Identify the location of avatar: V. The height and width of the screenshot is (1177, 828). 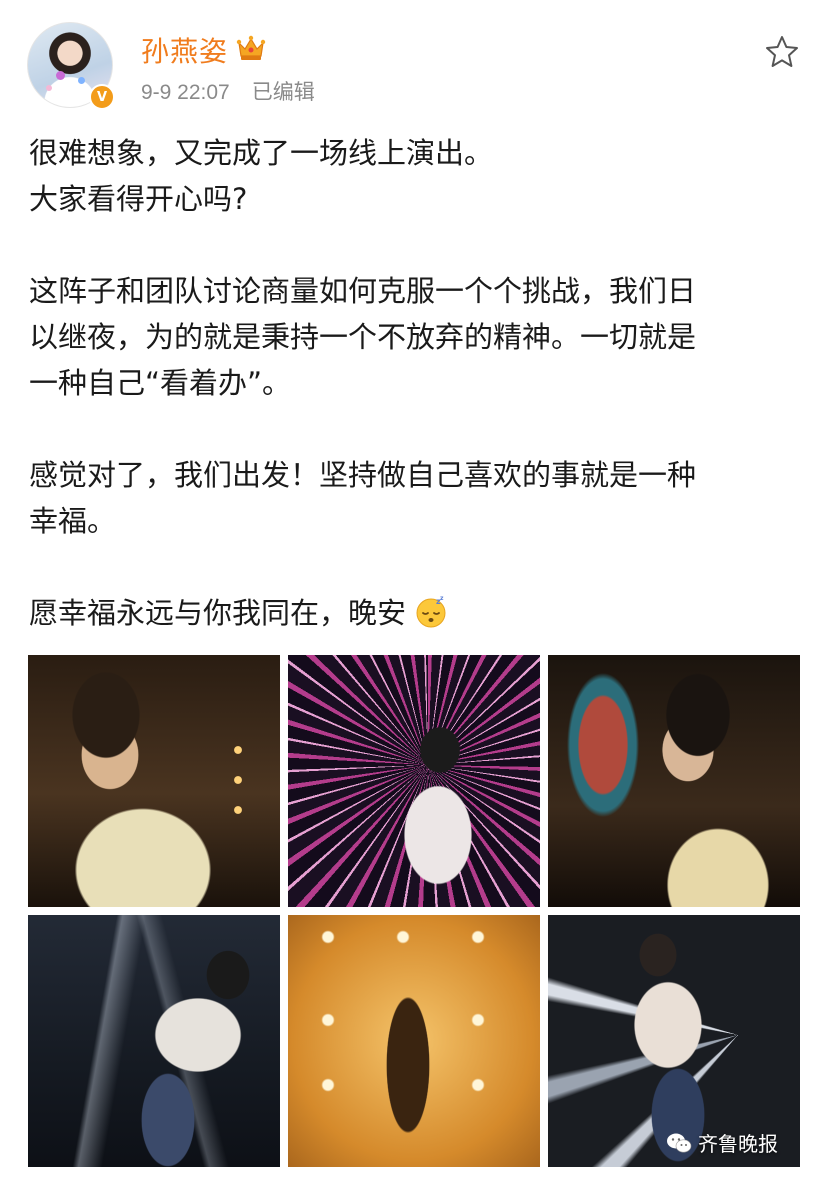
(71, 66).